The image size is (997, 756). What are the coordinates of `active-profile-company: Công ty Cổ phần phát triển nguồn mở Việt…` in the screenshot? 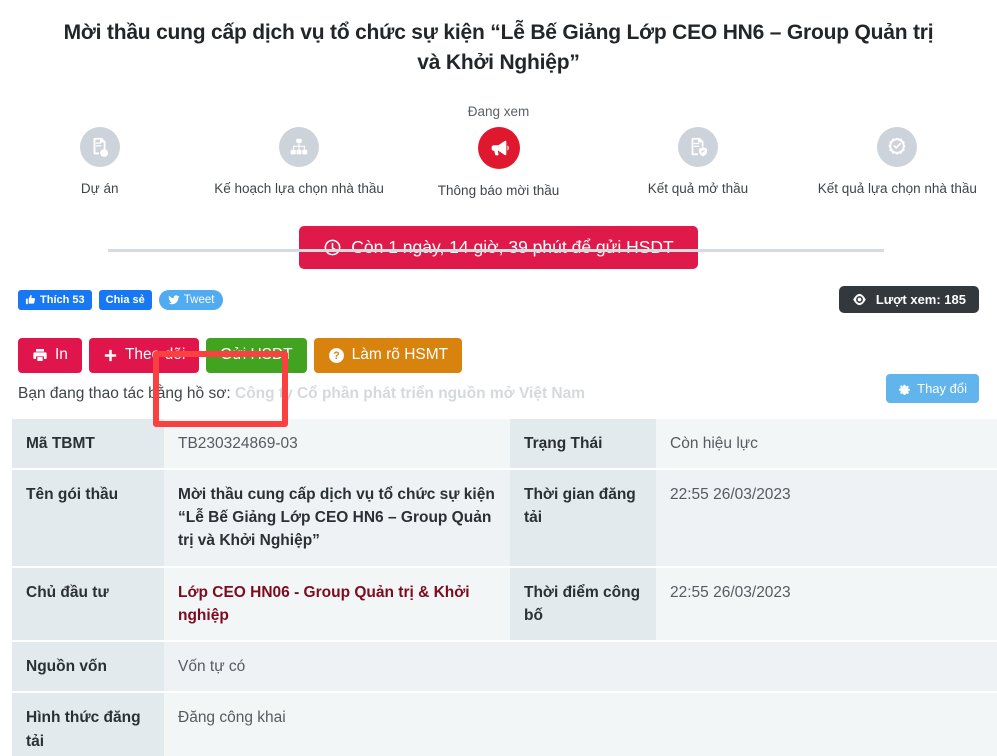 It's located at (410, 393).